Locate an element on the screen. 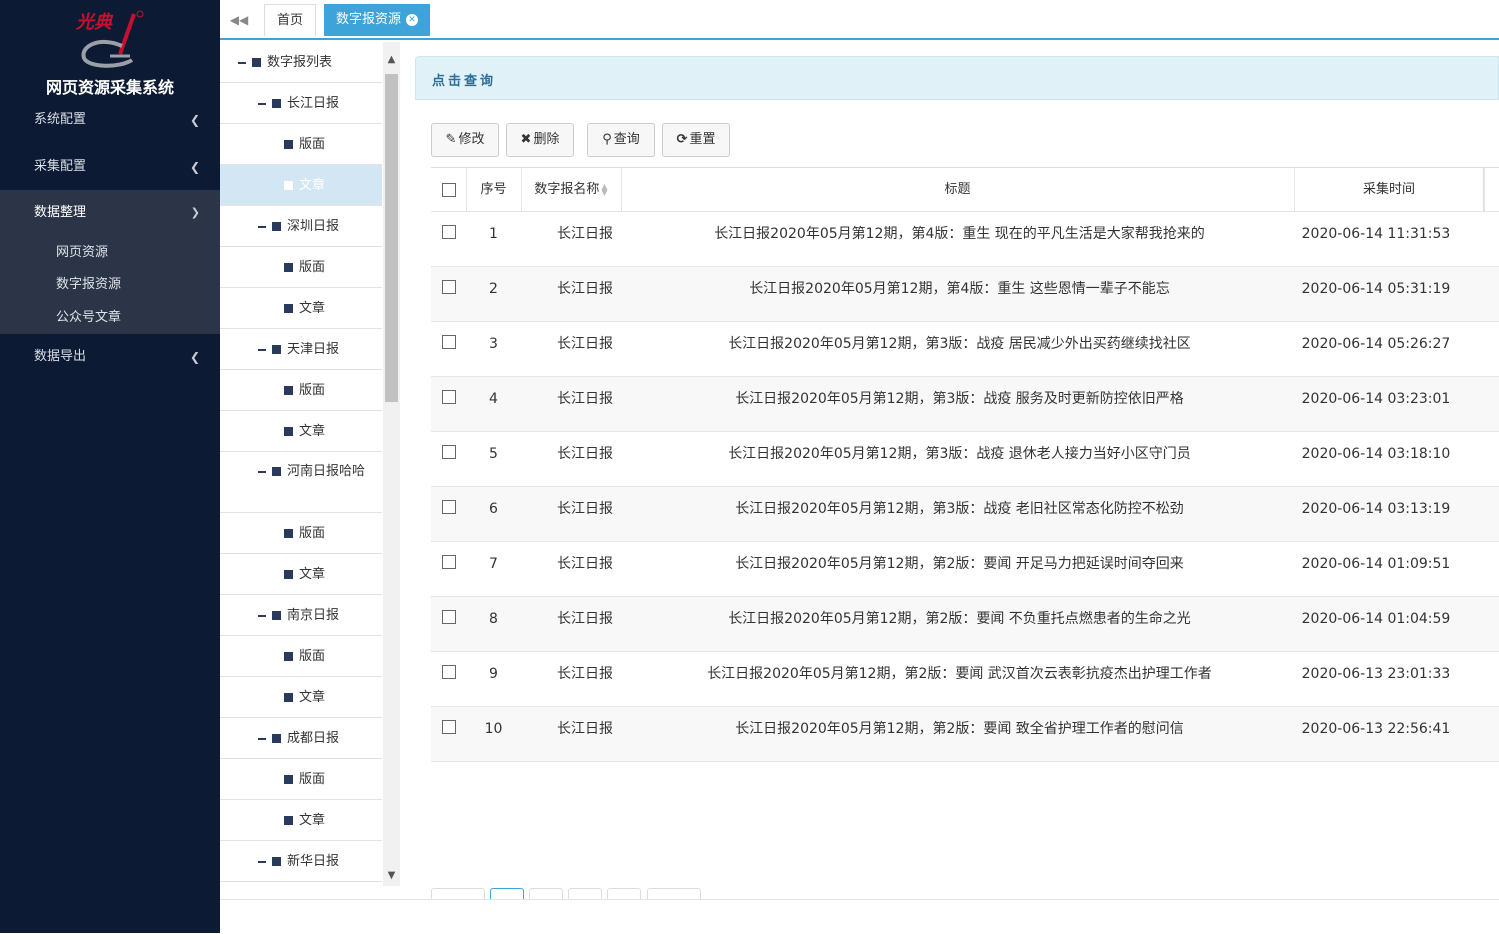 Image resolution: width=1499 pixels, height=934 pixels. sidebar-item-collect-config: 采集配置 ❮ is located at coordinates (110, 167).